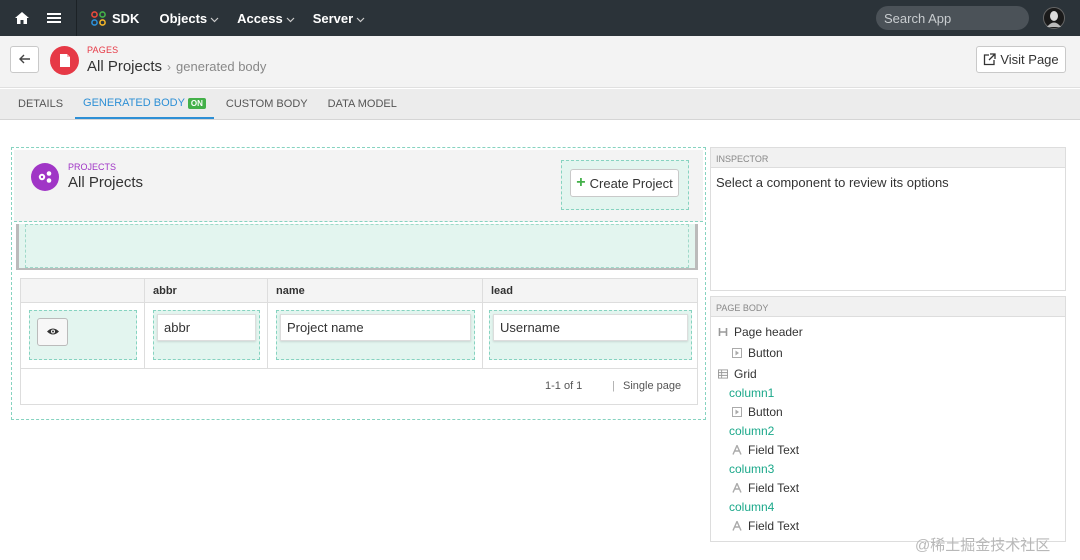  What do you see at coordinates (631, 183) in the screenshot?
I see `create-project-label: Create Project` at bounding box center [631, 183].